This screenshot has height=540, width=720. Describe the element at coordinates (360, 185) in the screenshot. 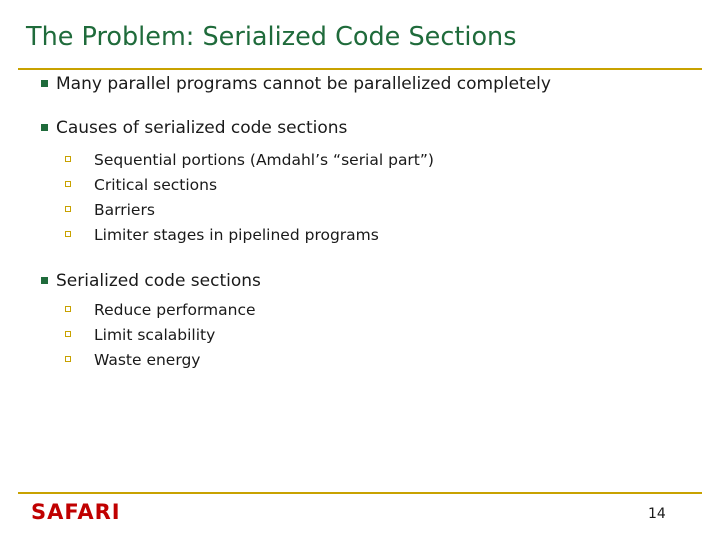

I see `bullet-level2: Critical sections` at that location.